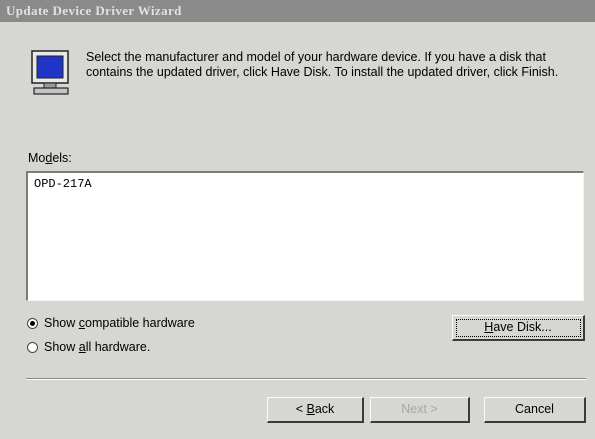 This screenshot has height=439, width=595. Describe the element at coordinates (50, 72) in the screenshot. I see `monitor-icon` at that location.